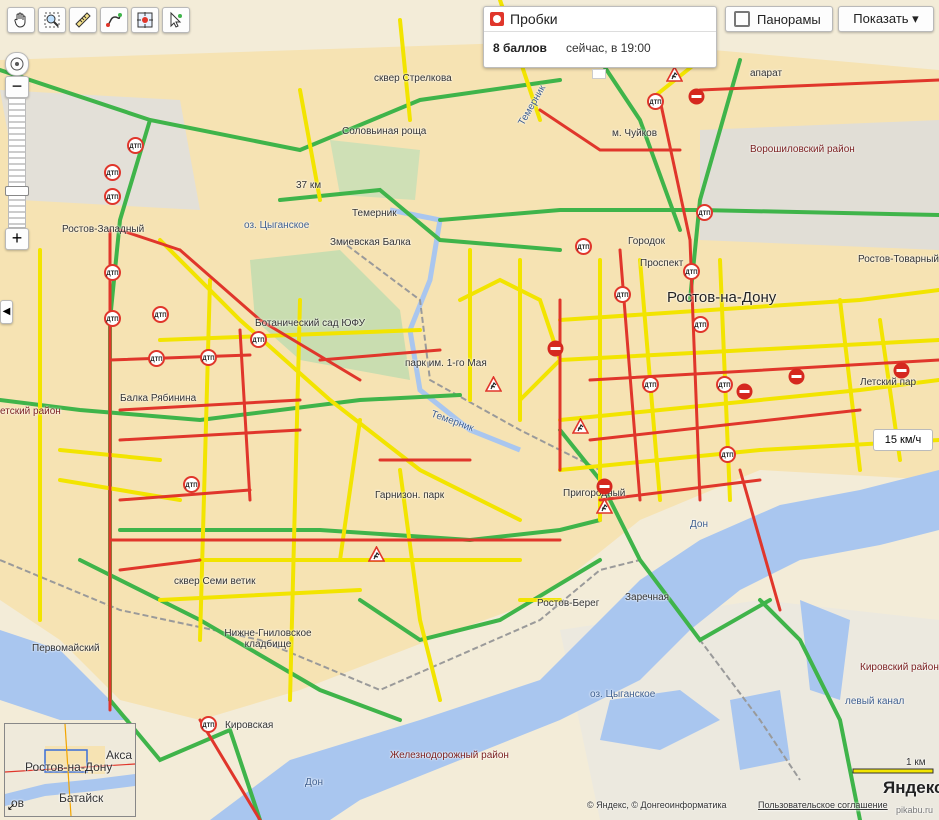 This screenshot has height=820, width=939. Describe the element at coordinates (100, 150) in the screenshot. I see `industrial-zone` at that location.